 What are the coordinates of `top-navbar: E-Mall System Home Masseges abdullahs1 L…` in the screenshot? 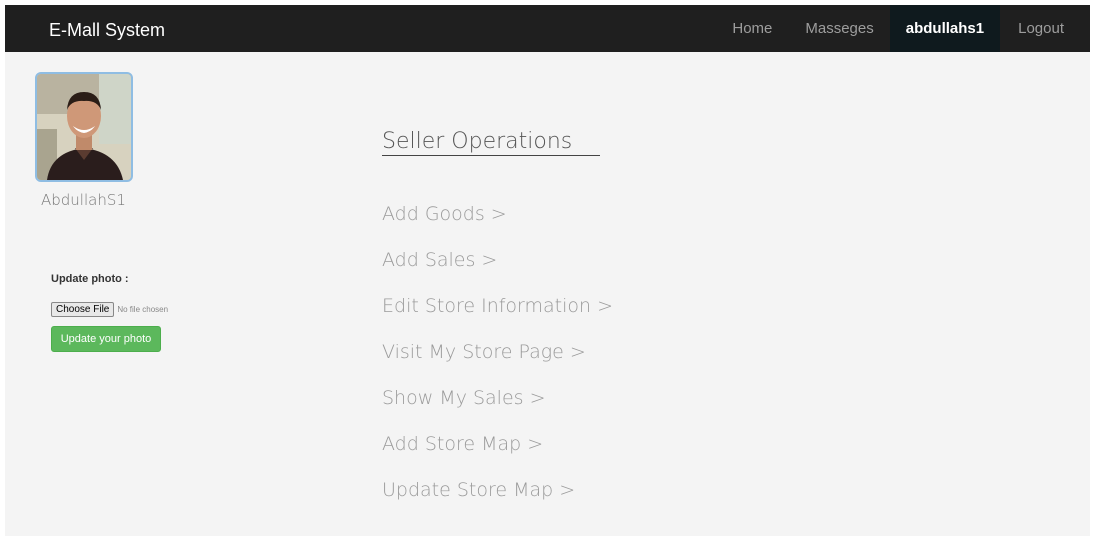 It's located at (547, 28).